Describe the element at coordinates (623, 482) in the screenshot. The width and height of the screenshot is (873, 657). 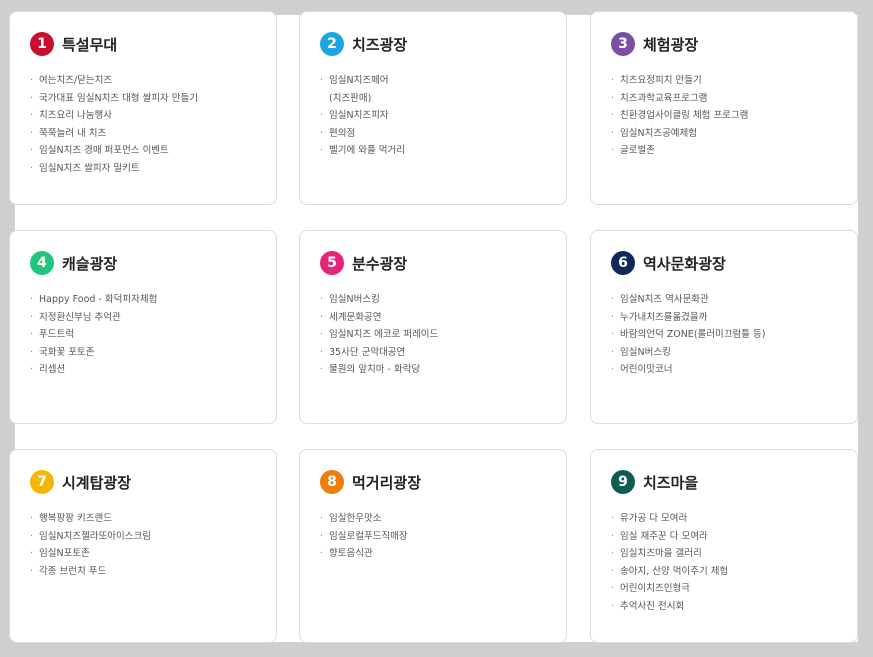
I see `zone-number-badge: 9` at that location.